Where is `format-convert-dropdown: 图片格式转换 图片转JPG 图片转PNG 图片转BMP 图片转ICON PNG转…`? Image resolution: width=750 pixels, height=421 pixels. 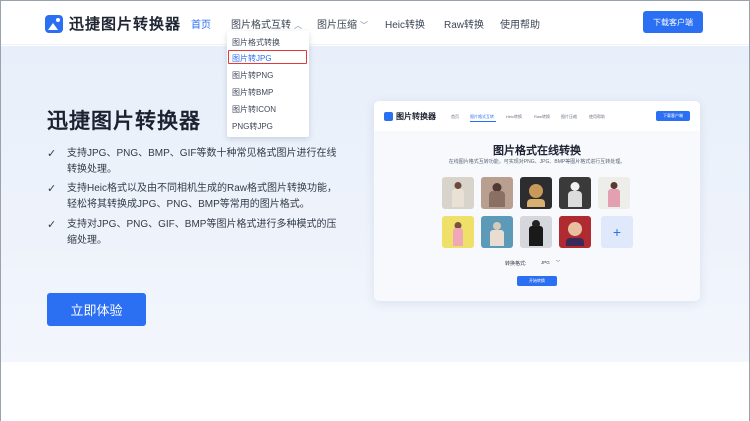
format-convert-dropdown: 图片格式转换 图片转JPG 图片转PNG 图片转BMP 图片转ICON PNG转… is located at coordinates (268, 84).